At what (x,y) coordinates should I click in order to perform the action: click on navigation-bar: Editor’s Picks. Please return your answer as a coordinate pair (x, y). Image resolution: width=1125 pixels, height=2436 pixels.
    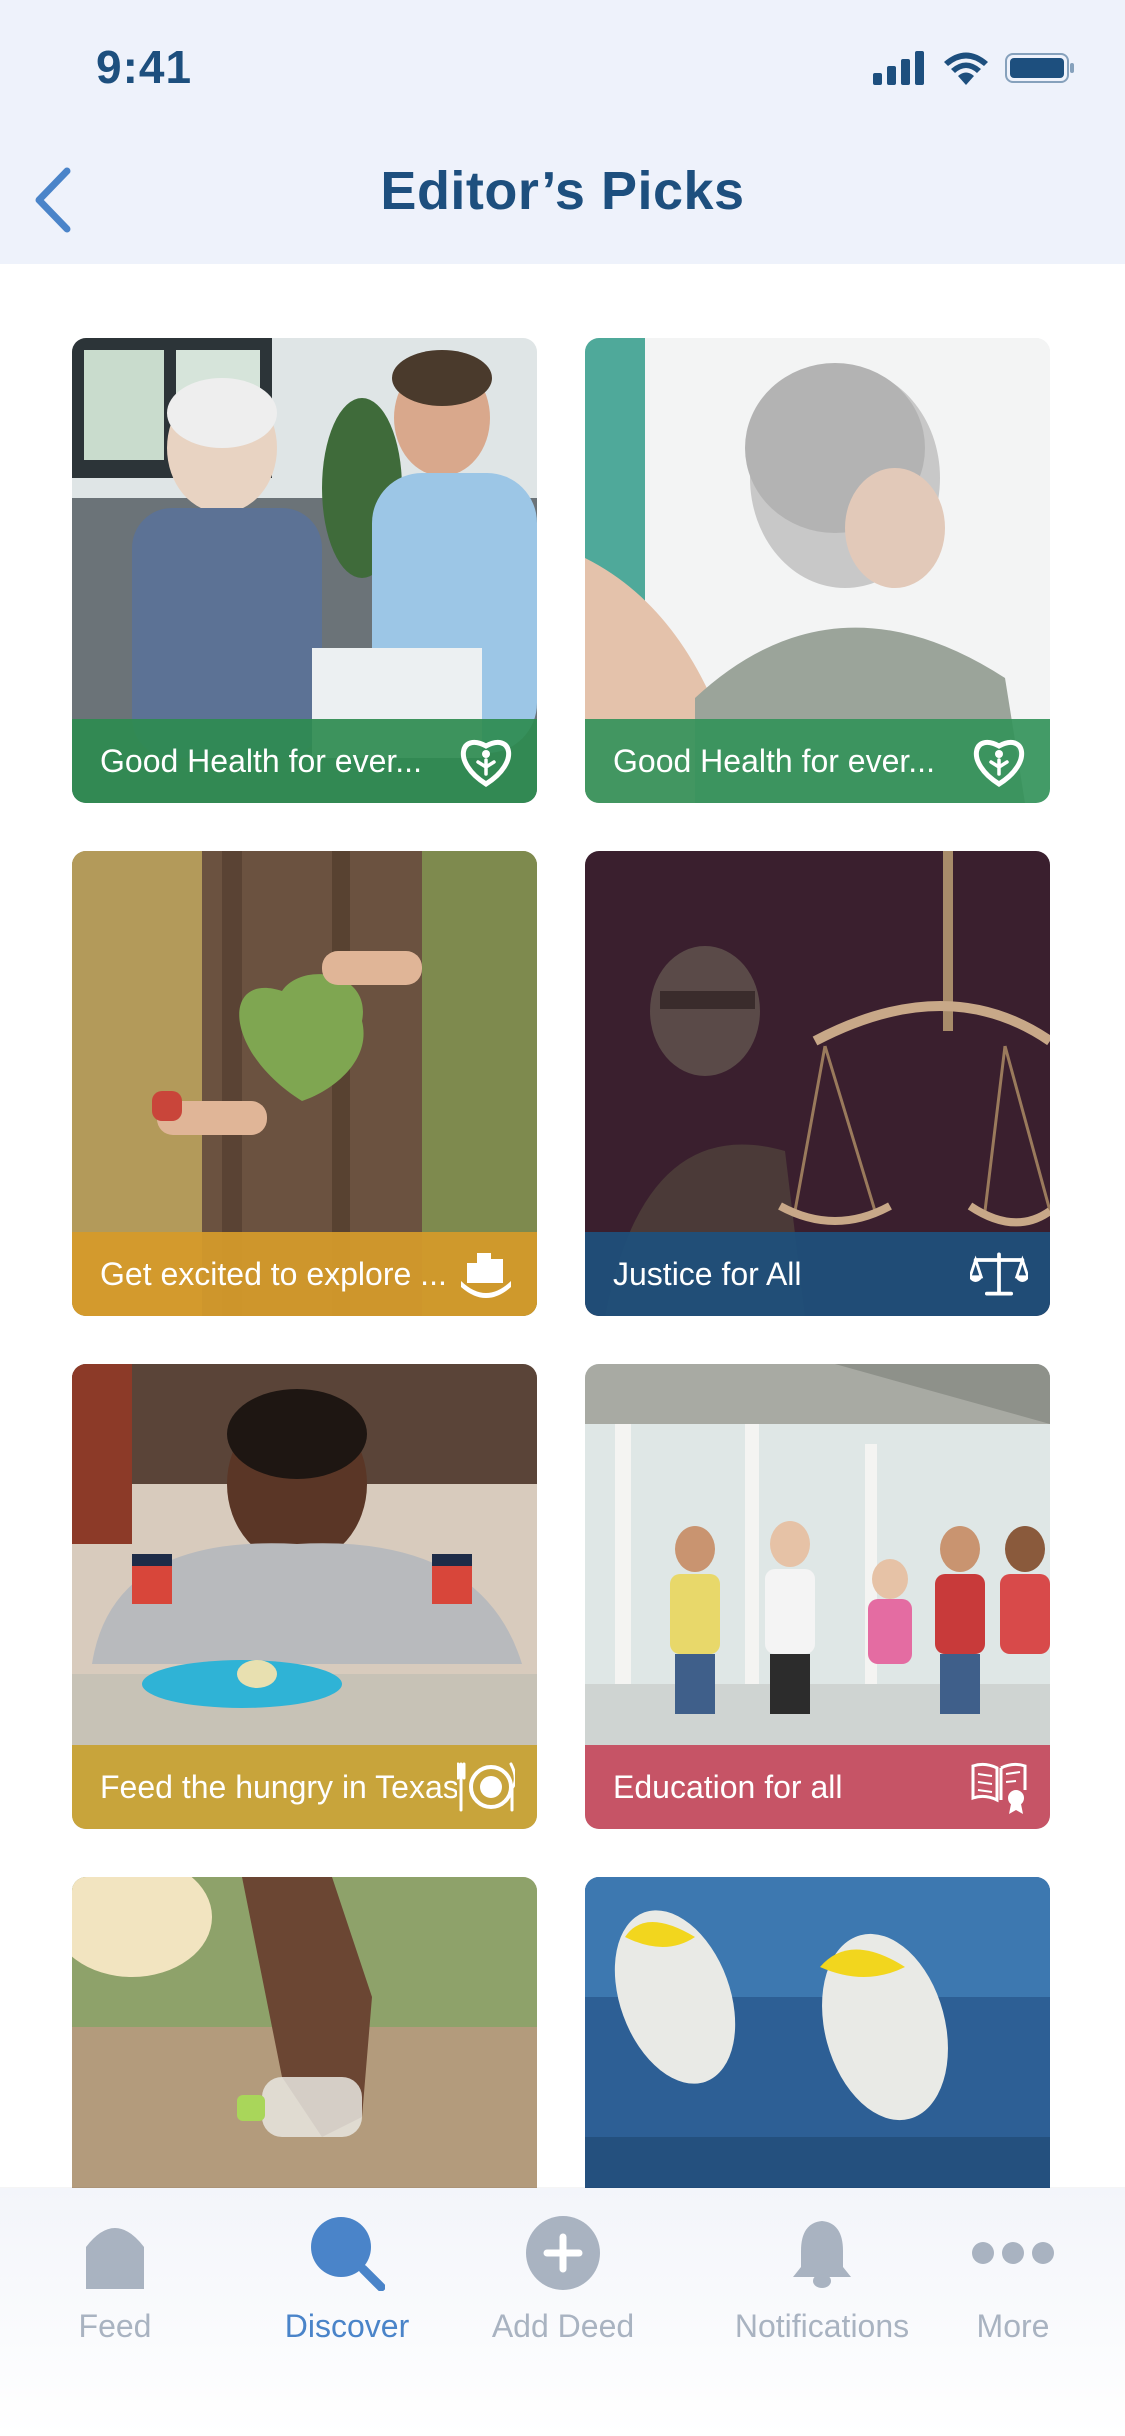
    Looking at the image, I should click on (562, 197).